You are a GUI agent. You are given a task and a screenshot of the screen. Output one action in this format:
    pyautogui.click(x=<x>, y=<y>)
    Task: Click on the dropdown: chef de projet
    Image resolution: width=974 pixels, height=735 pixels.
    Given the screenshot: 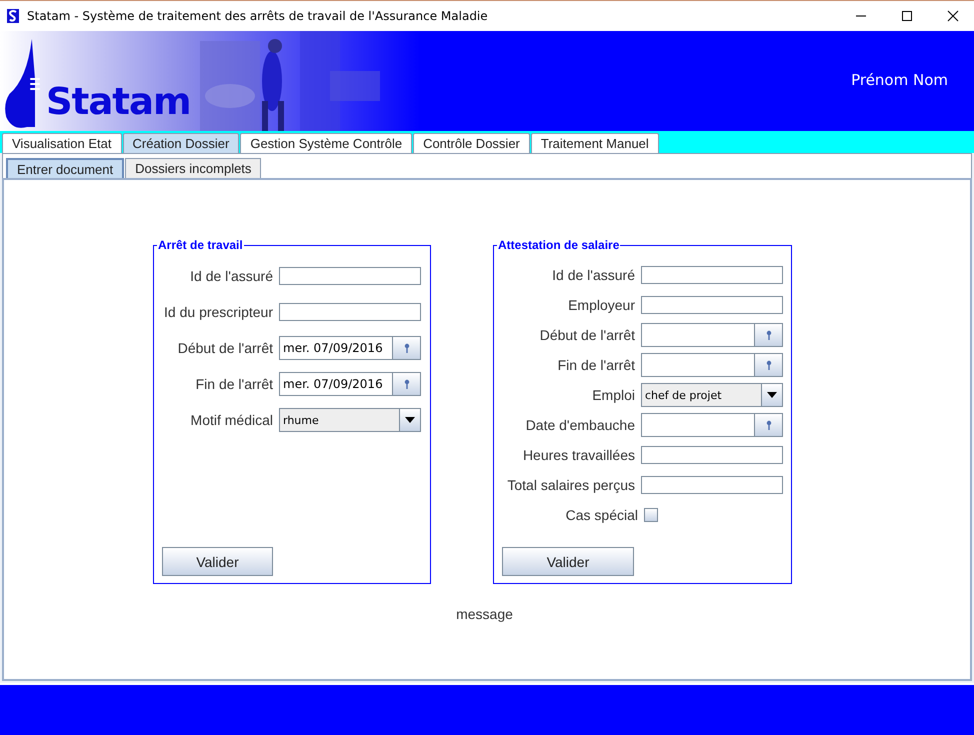 What is the action you would take?
    pyautogui.click(x=712, y=395)
    